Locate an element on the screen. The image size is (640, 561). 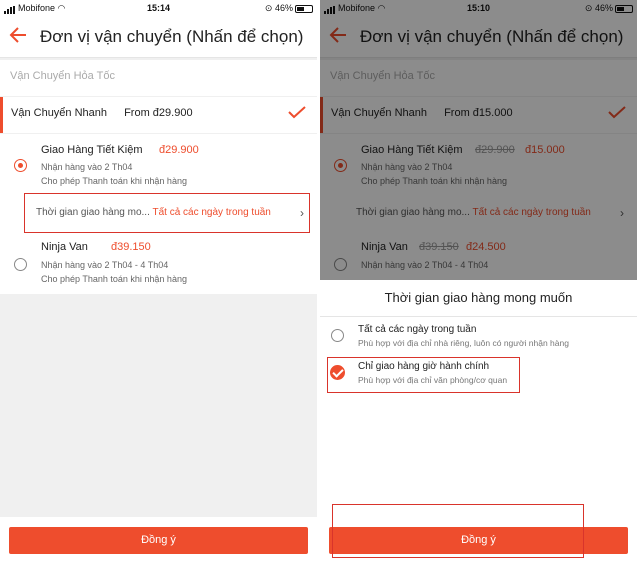
check-icon is located at coordinates (297, 112).